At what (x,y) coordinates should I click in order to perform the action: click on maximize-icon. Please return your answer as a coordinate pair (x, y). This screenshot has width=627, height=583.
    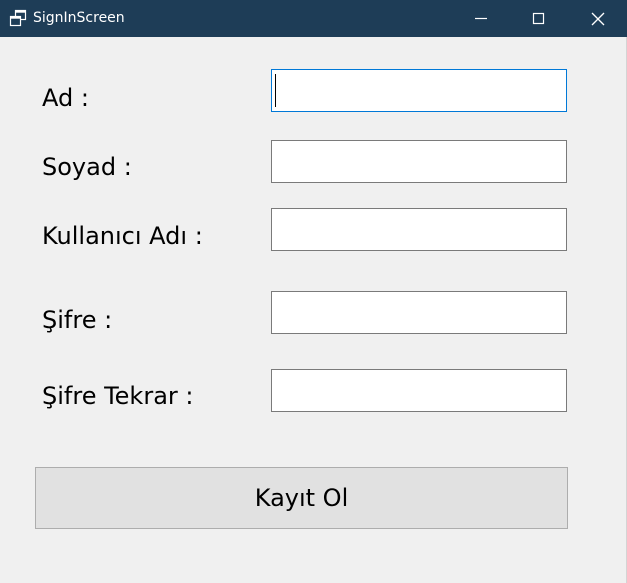
    Looking at the image, I should click on (538, 18).